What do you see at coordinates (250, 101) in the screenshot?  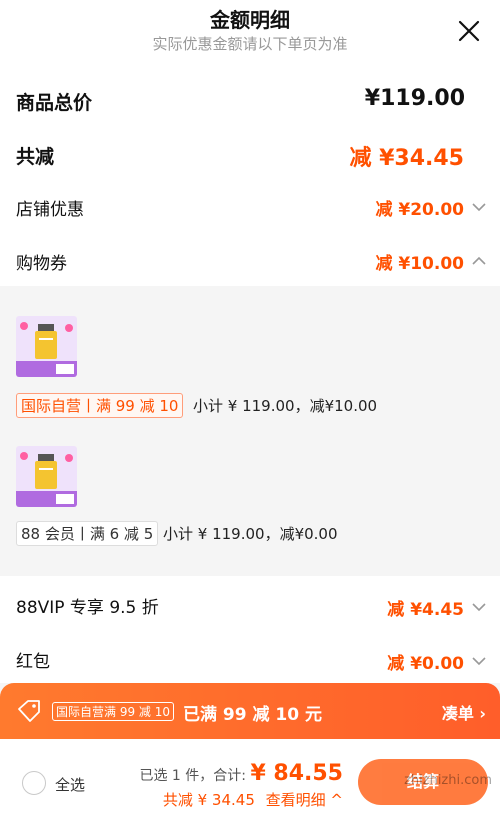 I see `total-price-row: 商品总价 ¥119.00` at bounding box center [250, 101].